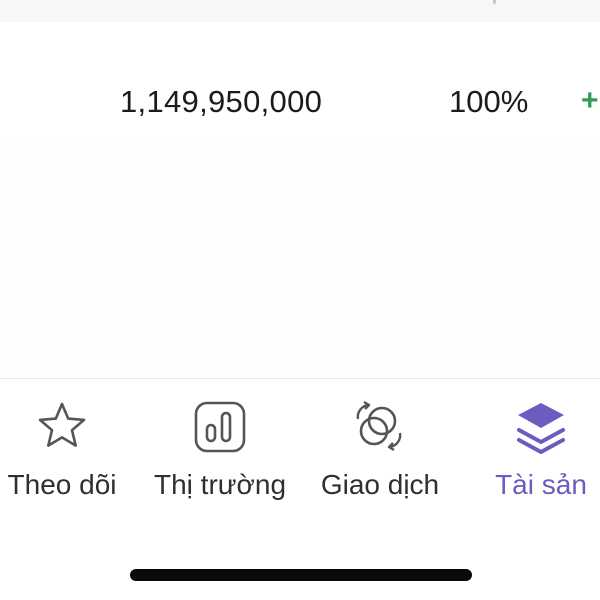 The image size is (600, 600). Describe the element at coordinates (494, 2) in the screenshot. I see `scroll-peek` at that location.